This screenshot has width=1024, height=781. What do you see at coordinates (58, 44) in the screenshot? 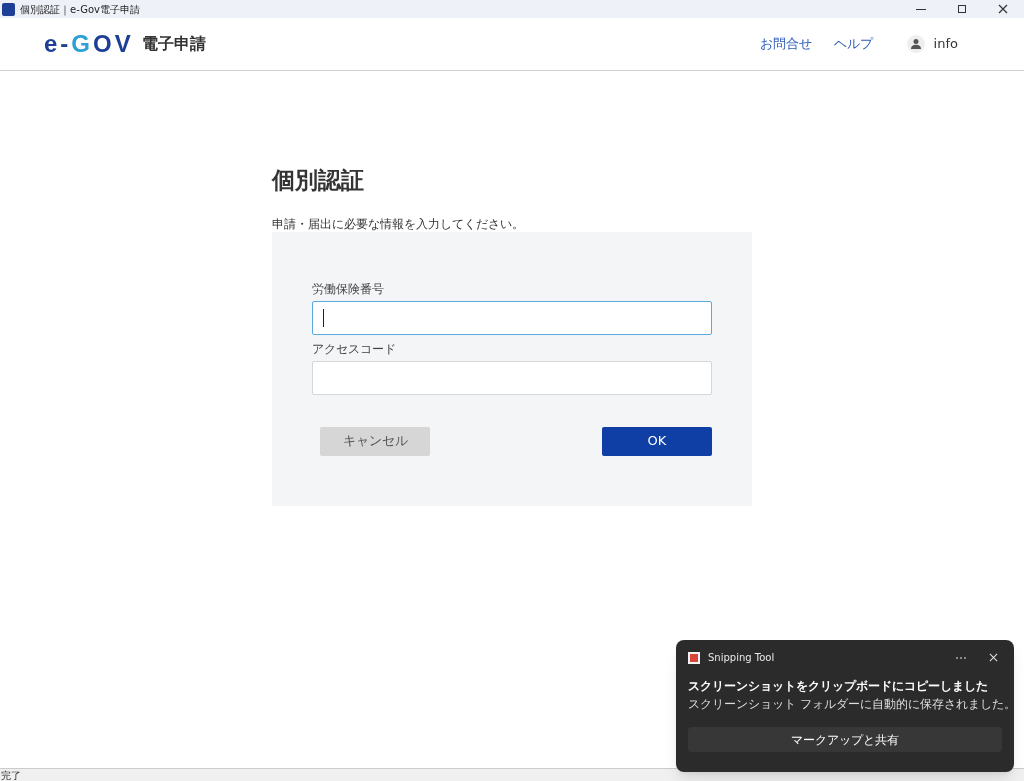
I see `logo-text: e-` at bounding box center [58, 44].